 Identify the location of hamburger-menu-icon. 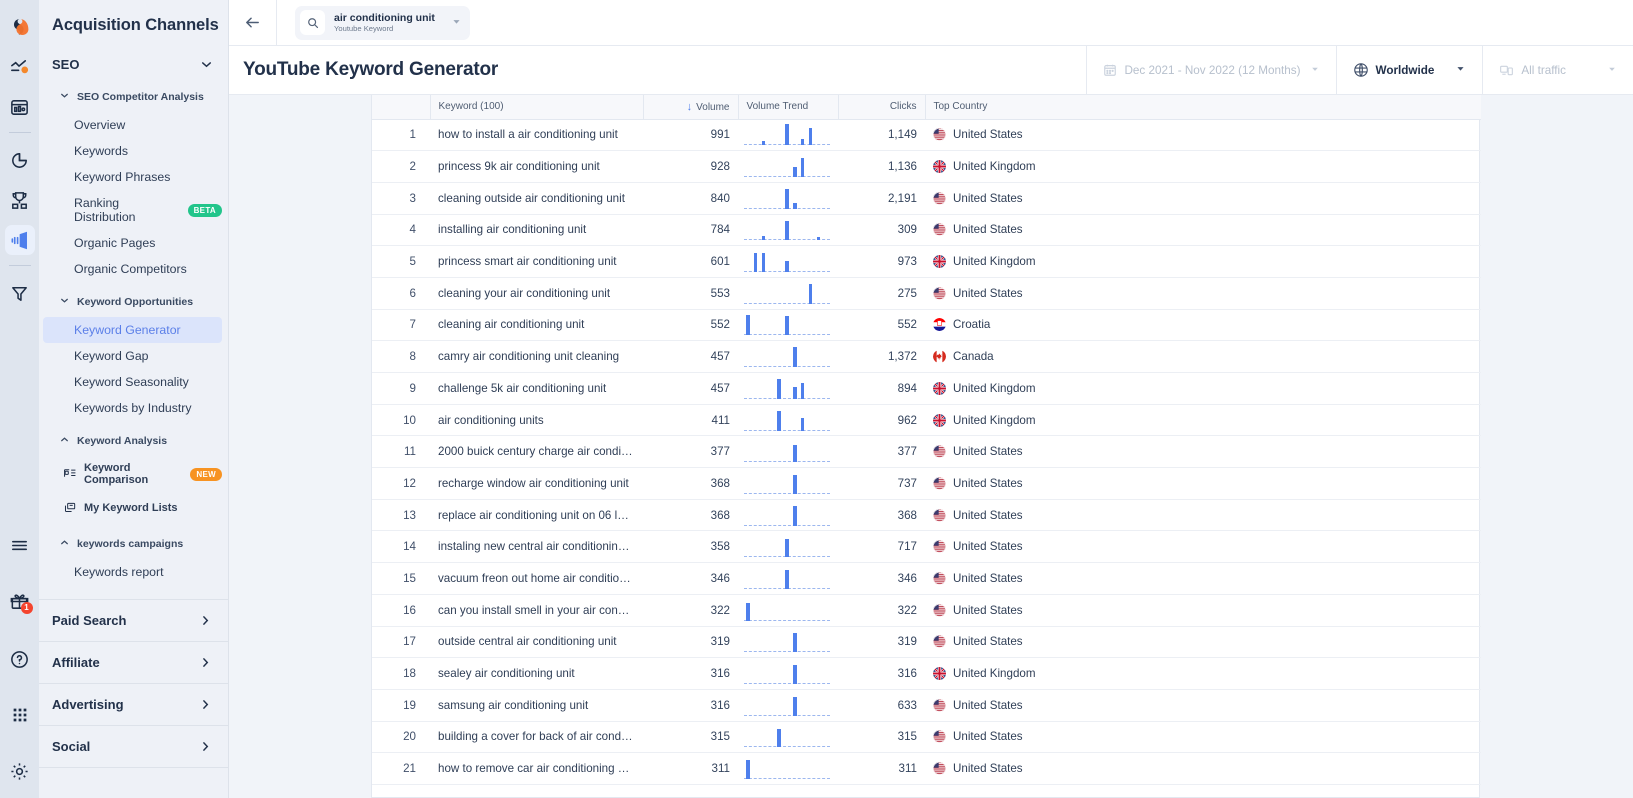
(20, 545).